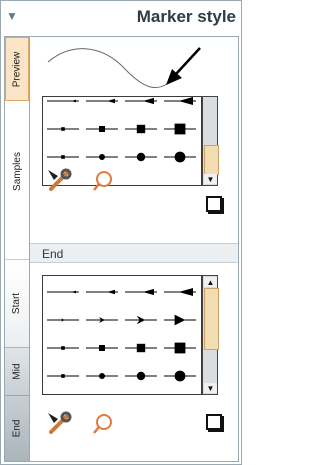  Describe the element at coordinates (13, 16) in the screenshot. I see `collapse-triangle-icon: ▼` at that location.